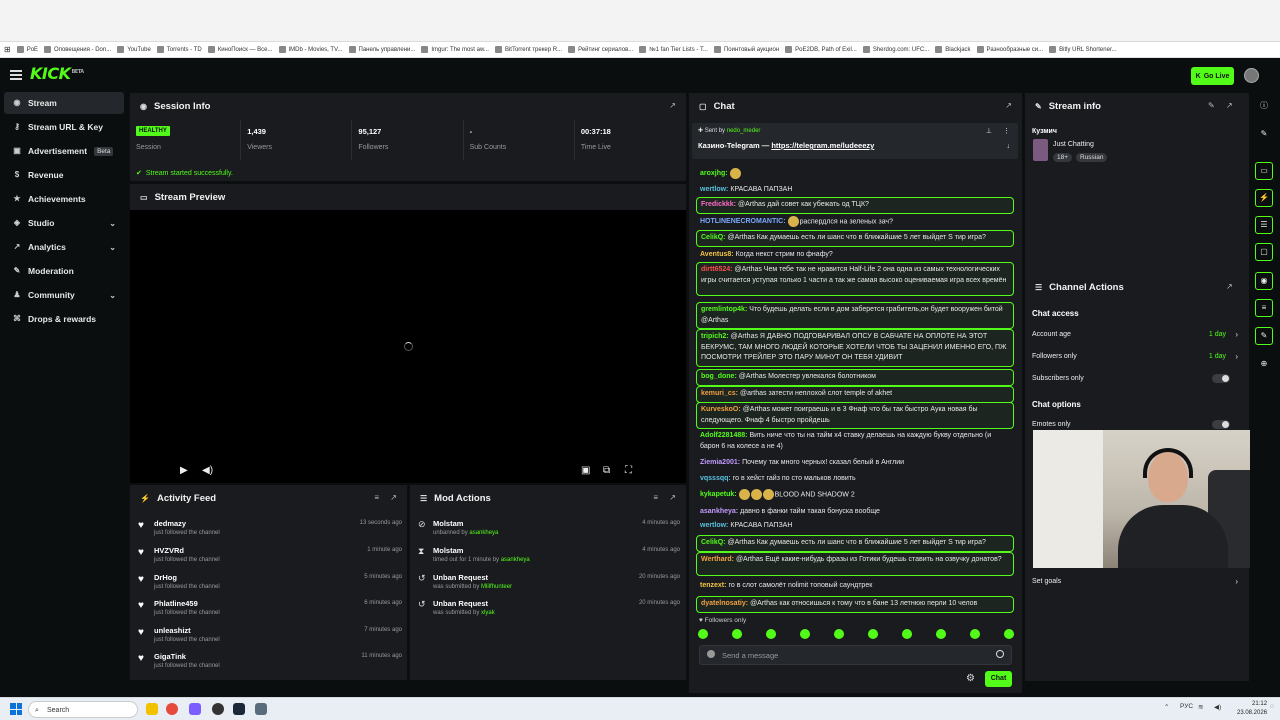 The height and width of the screenshot is (720, 1280). Describe the element at coordinates (998, 679) in the screenshot. I see `send-chat-button: Chat` at that location.